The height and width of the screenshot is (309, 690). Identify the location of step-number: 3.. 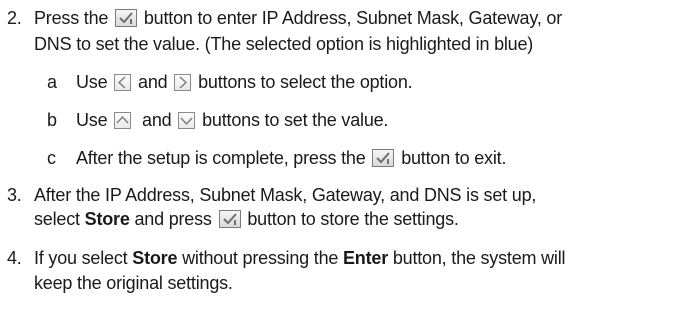
(14, 195).